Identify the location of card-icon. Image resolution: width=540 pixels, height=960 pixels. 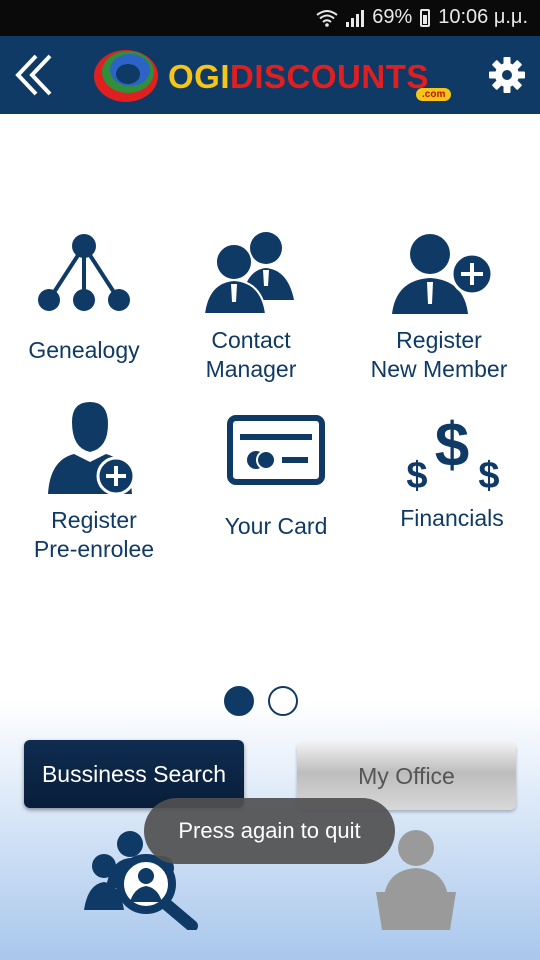
(276, 450).